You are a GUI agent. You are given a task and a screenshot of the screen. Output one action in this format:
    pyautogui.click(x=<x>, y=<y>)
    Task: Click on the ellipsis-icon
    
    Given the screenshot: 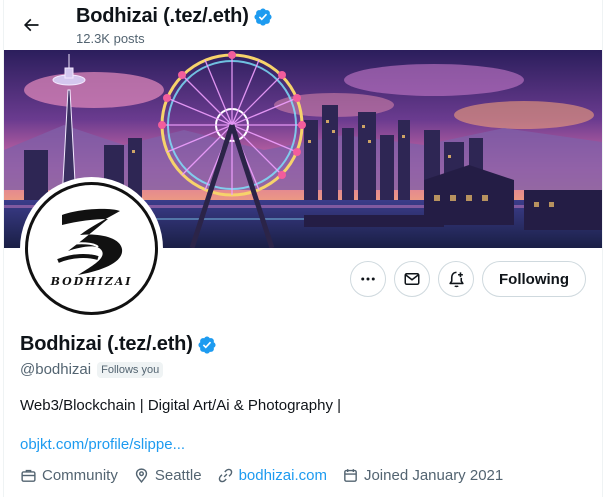 What is the action you would take?
    pyautogui.click(x=368, y=279)
    